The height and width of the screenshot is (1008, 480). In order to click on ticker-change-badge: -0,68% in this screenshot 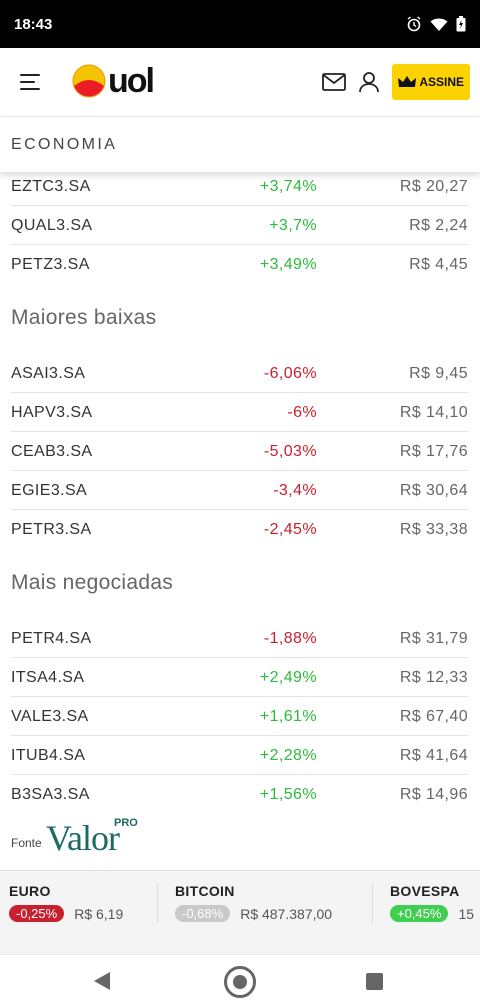, I will do `click(203, 913)`.